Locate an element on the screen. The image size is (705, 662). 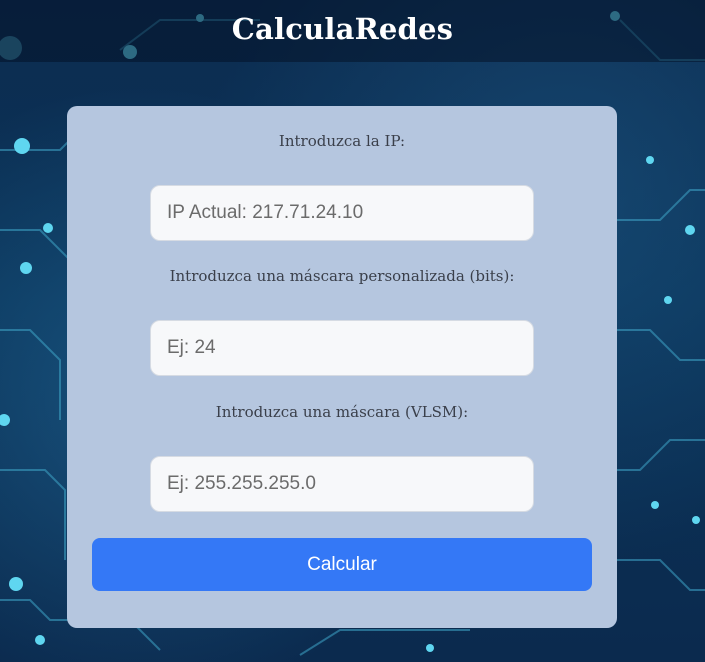
calculate-button: Calcular is located at coordinates (342, 564).